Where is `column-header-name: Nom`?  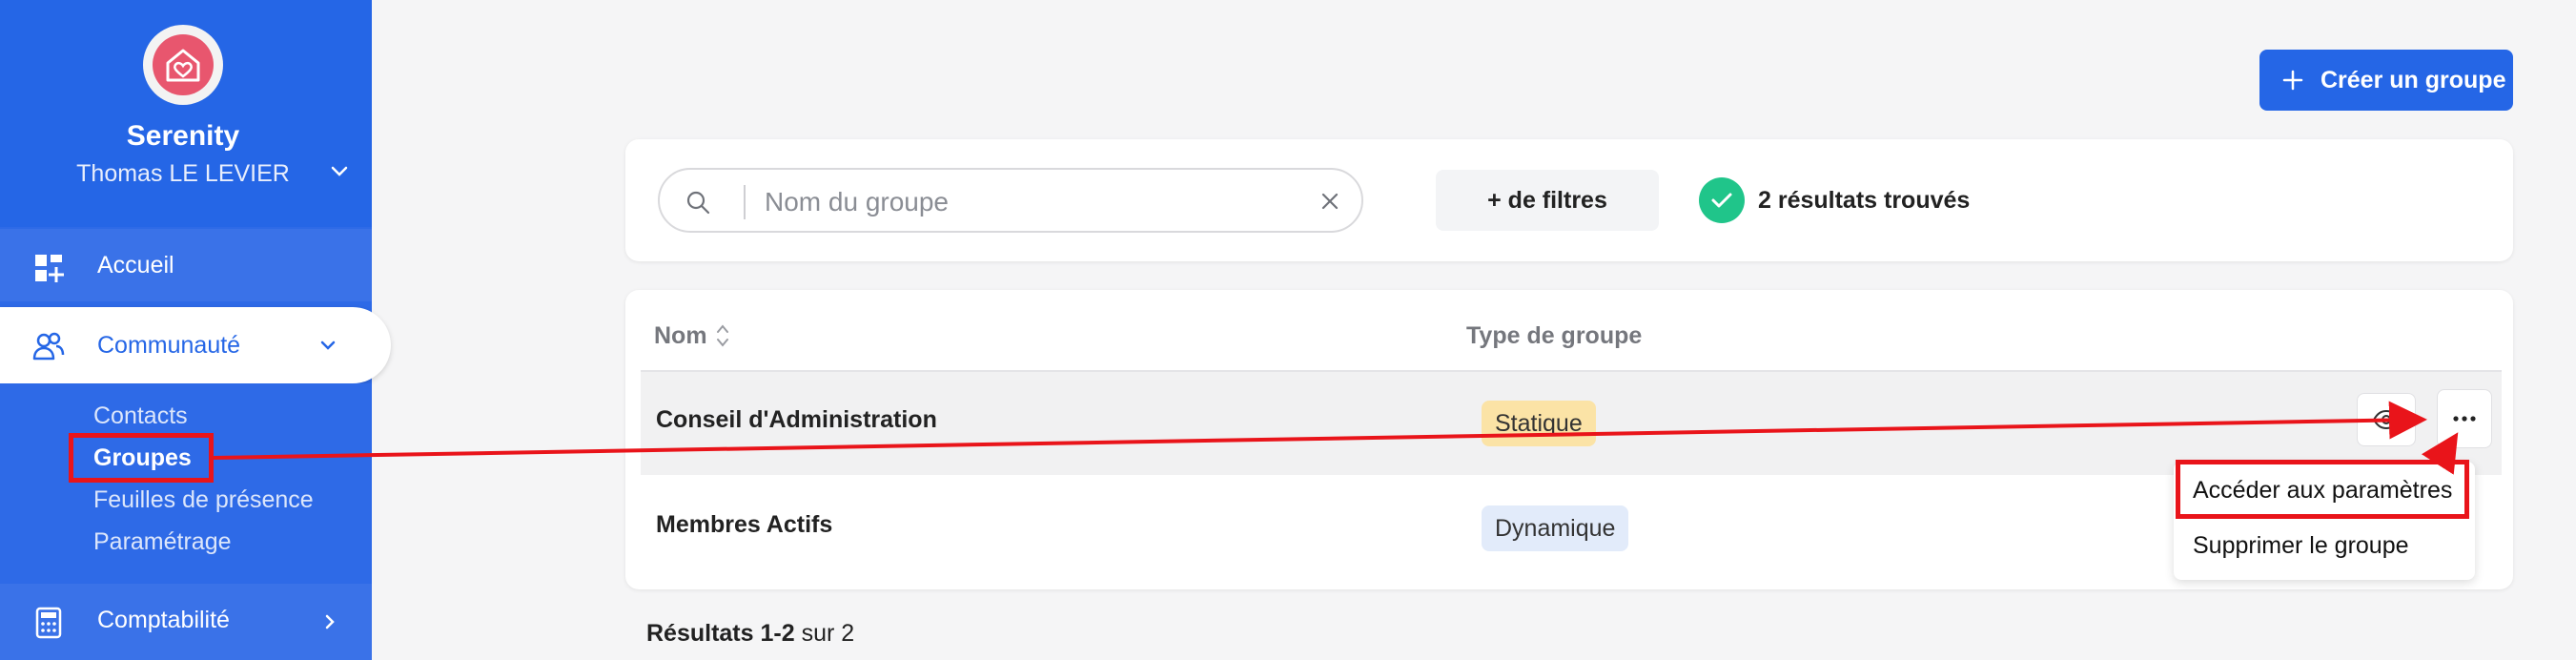
column-header-name: Nom is located at coordinates (680, 336).